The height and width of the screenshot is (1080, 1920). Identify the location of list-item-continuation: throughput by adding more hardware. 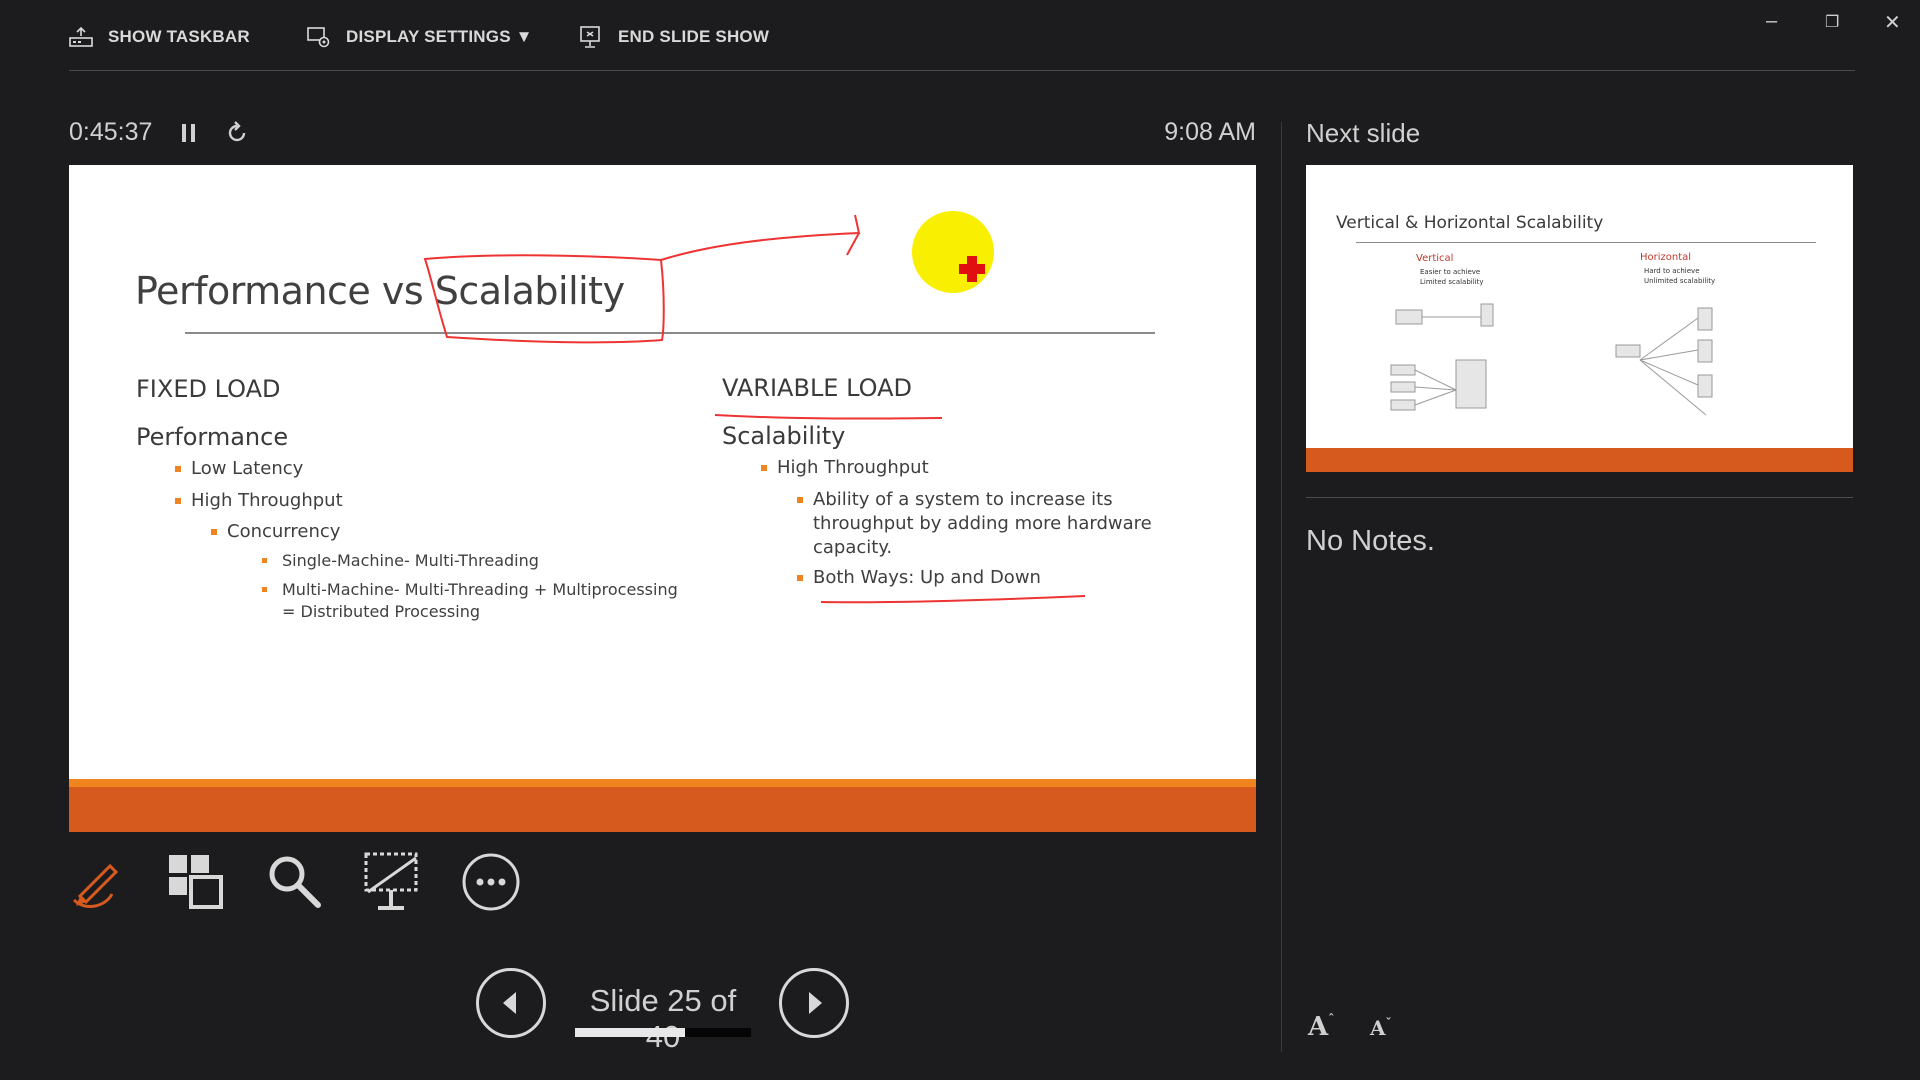
(982, 523).